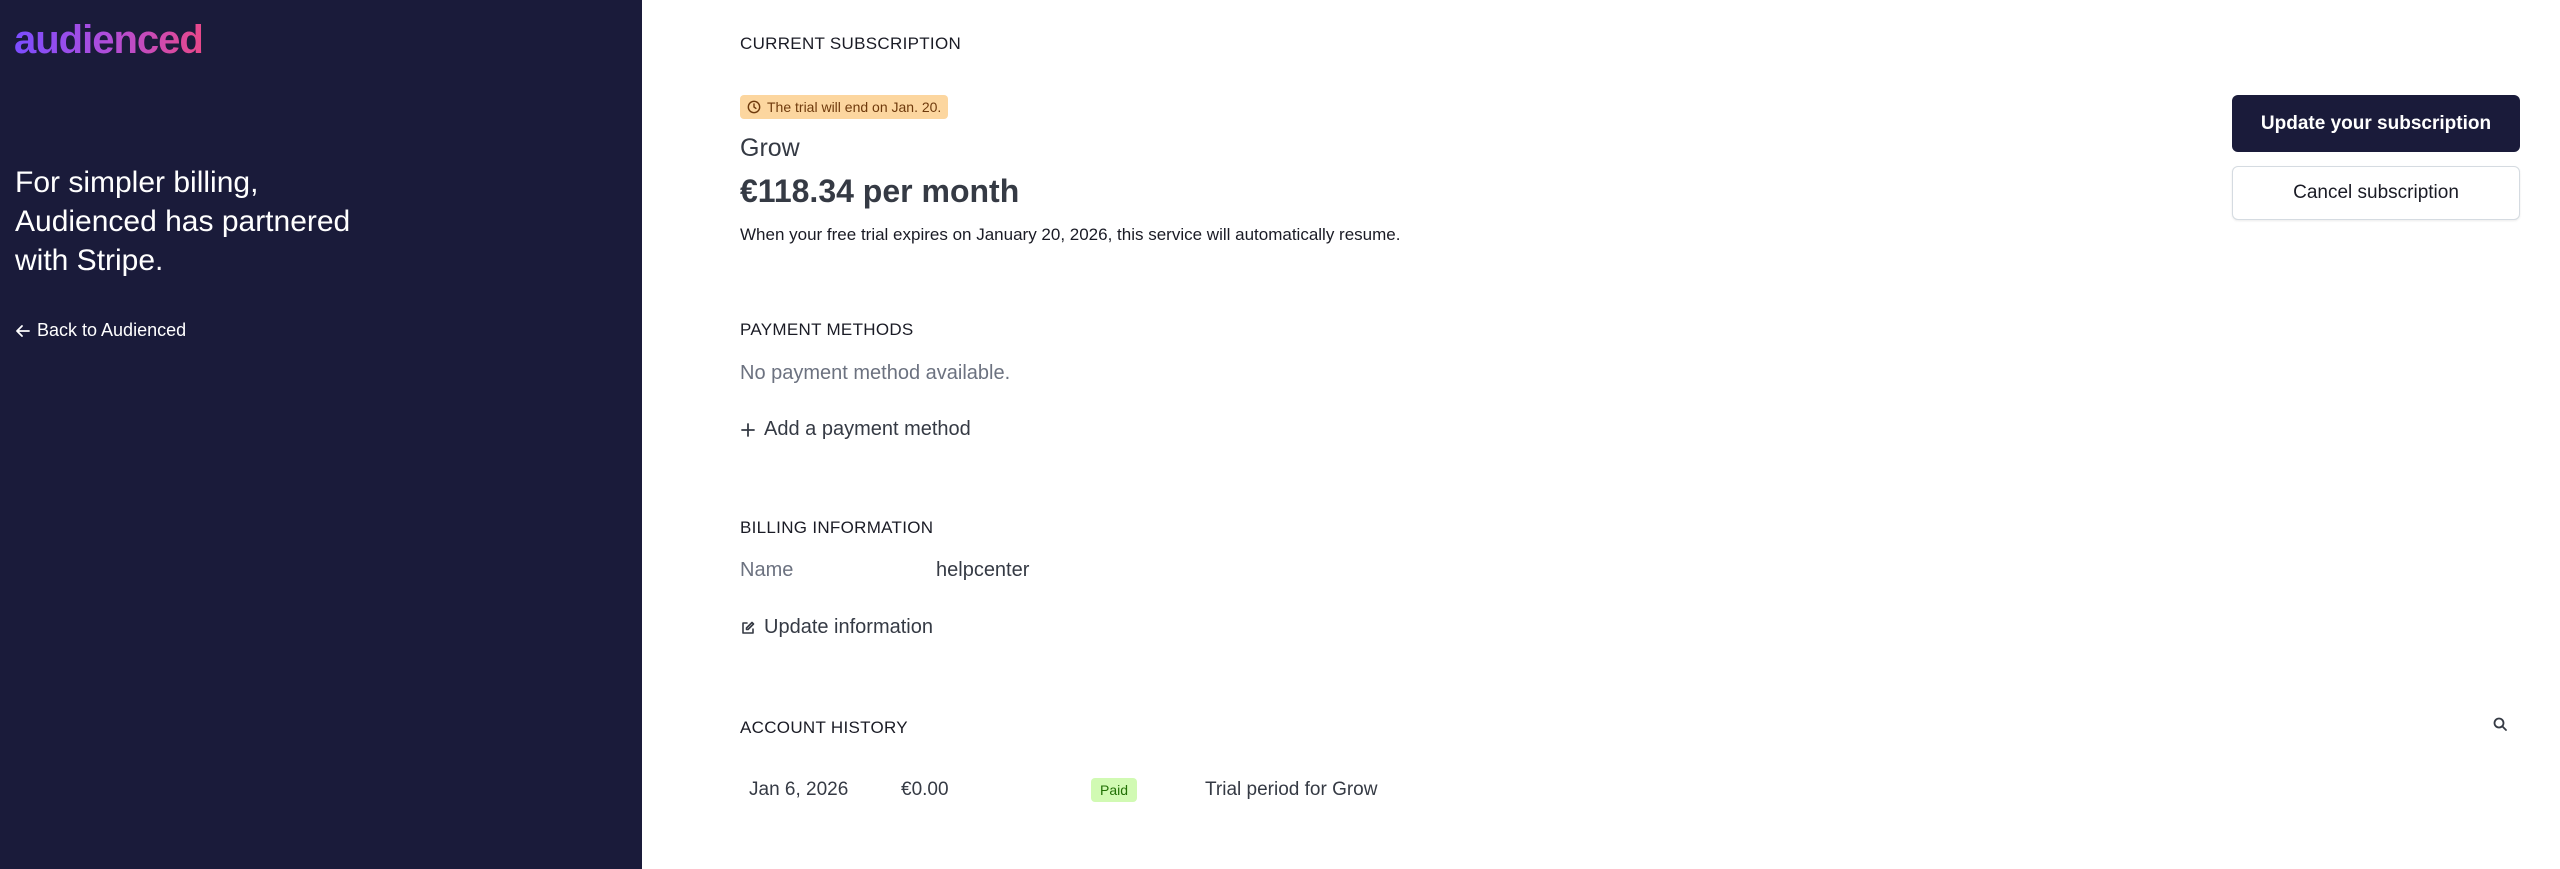 The image size is (2560, 869). What do you see at coordinates (848, 627) in the screenshot?
I see `update-information-label: Update information` at bounding box center [848, 627].